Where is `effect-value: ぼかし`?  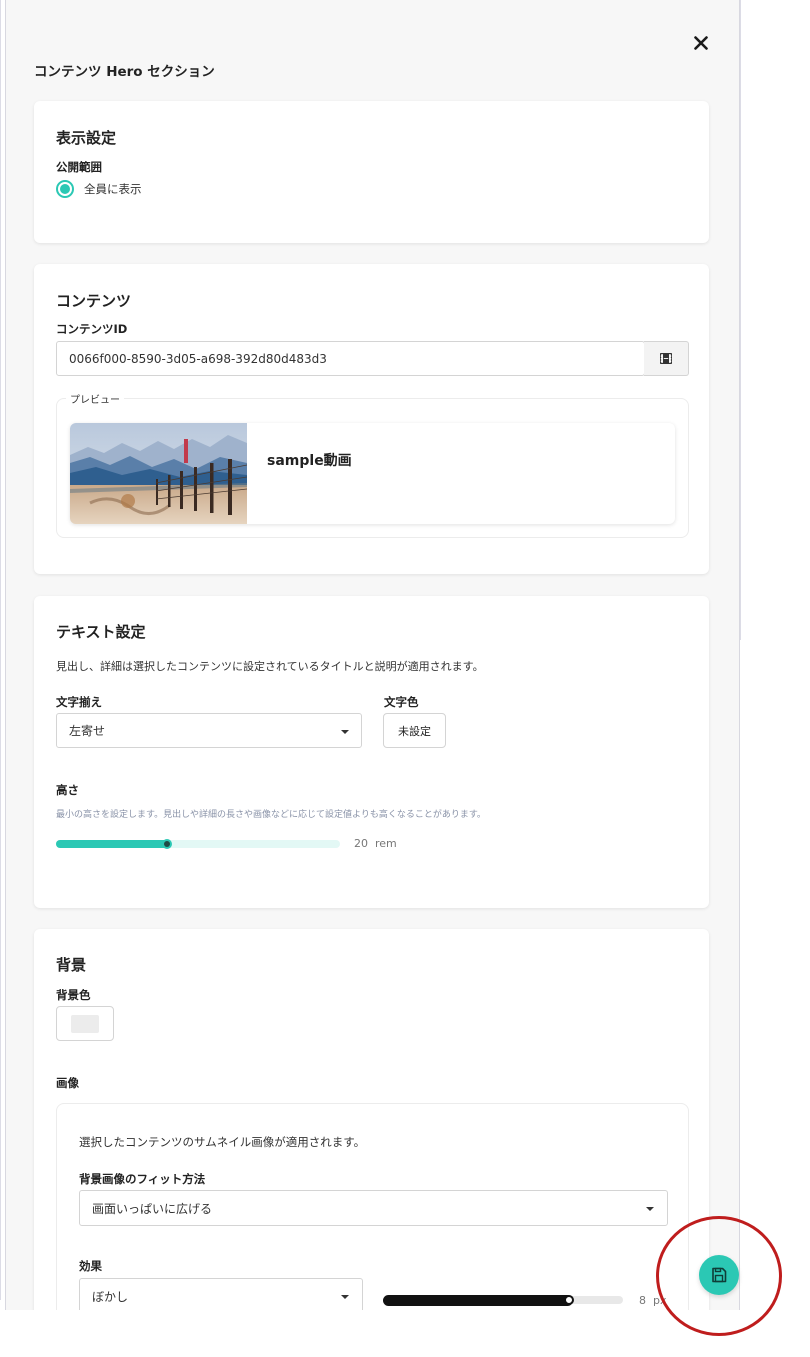 effect-value: ぼかし is located at coordinates (110, 1296).